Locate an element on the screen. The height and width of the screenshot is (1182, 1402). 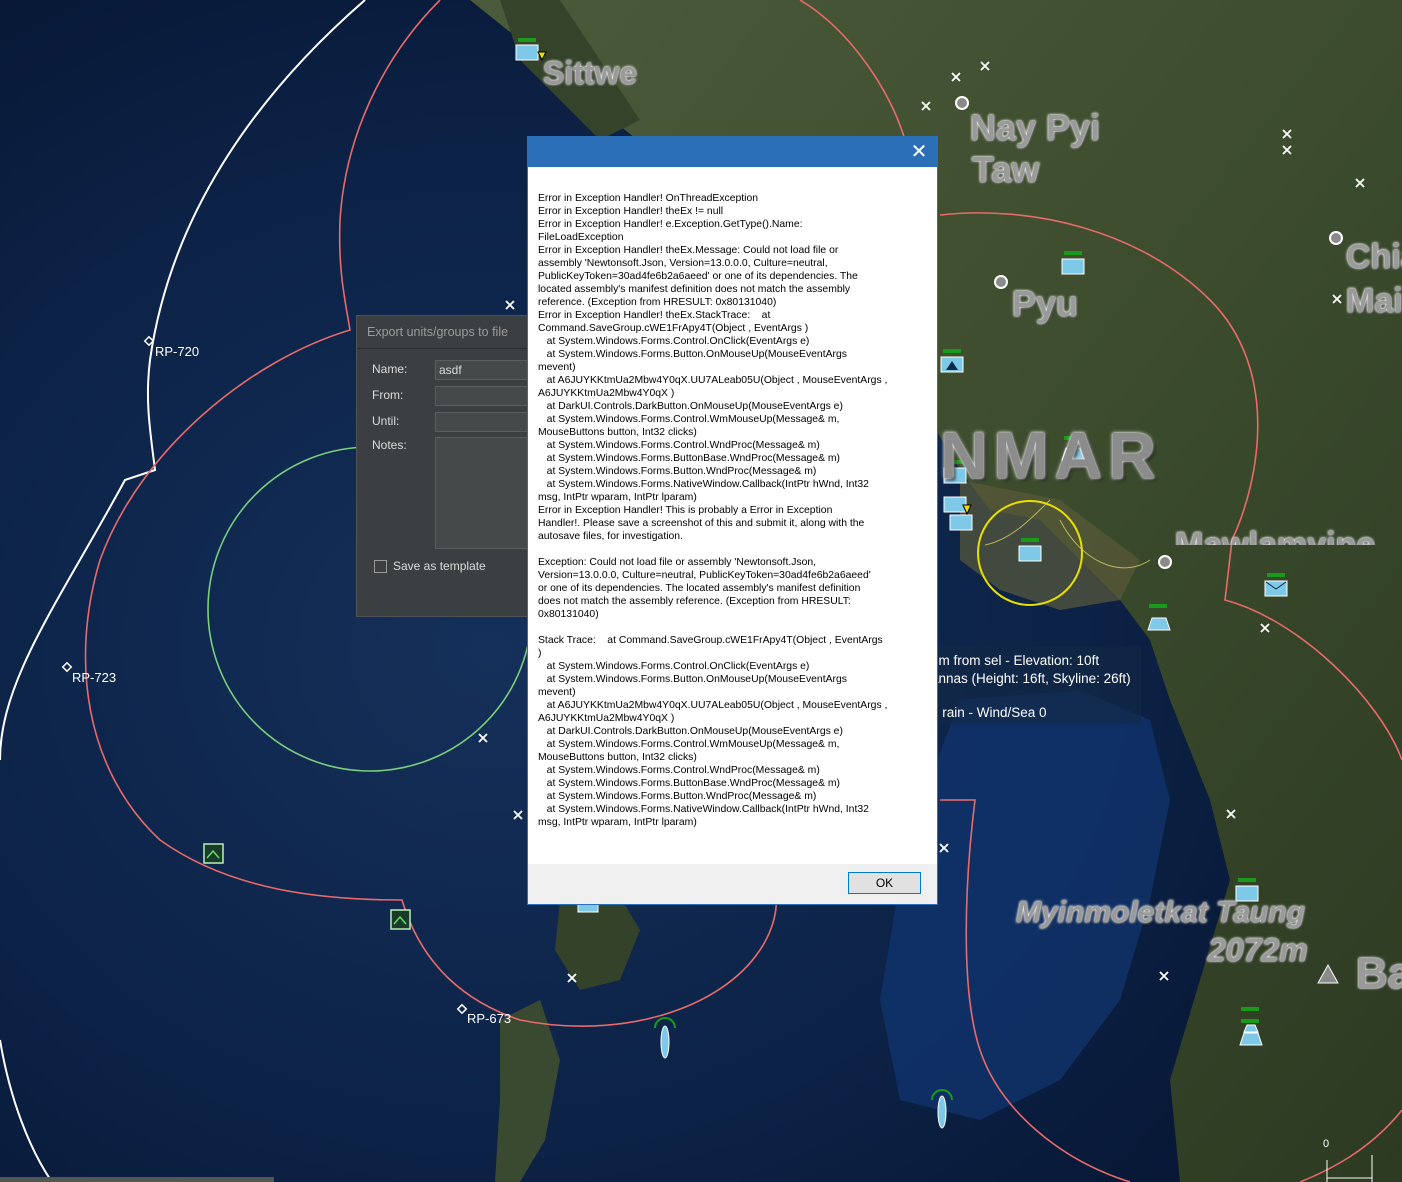
reference-point-label: RP-720 is located at coordinates (177, 351).